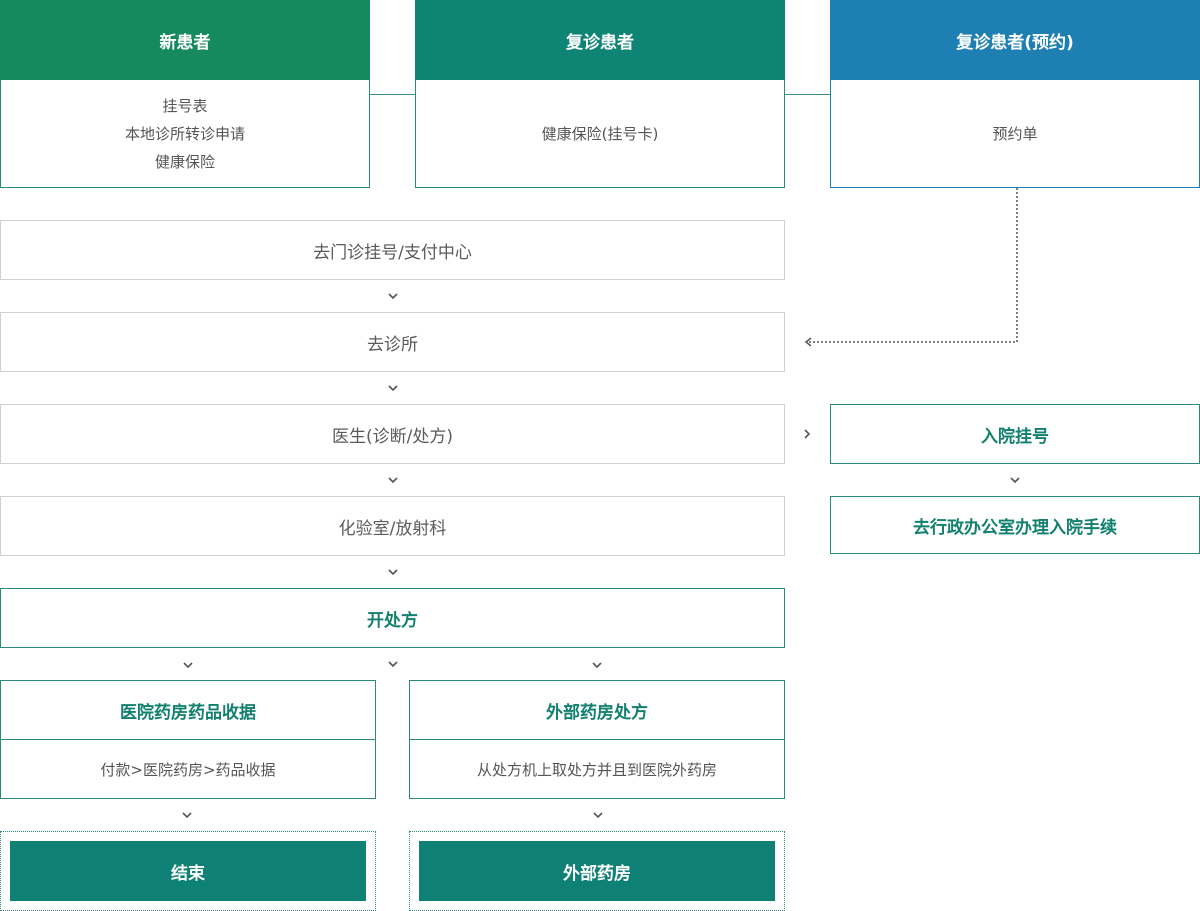 This screenshot has height=911, width=1200. I want to click on step-lab-label: 化验室/放射科, so click(392, 528).